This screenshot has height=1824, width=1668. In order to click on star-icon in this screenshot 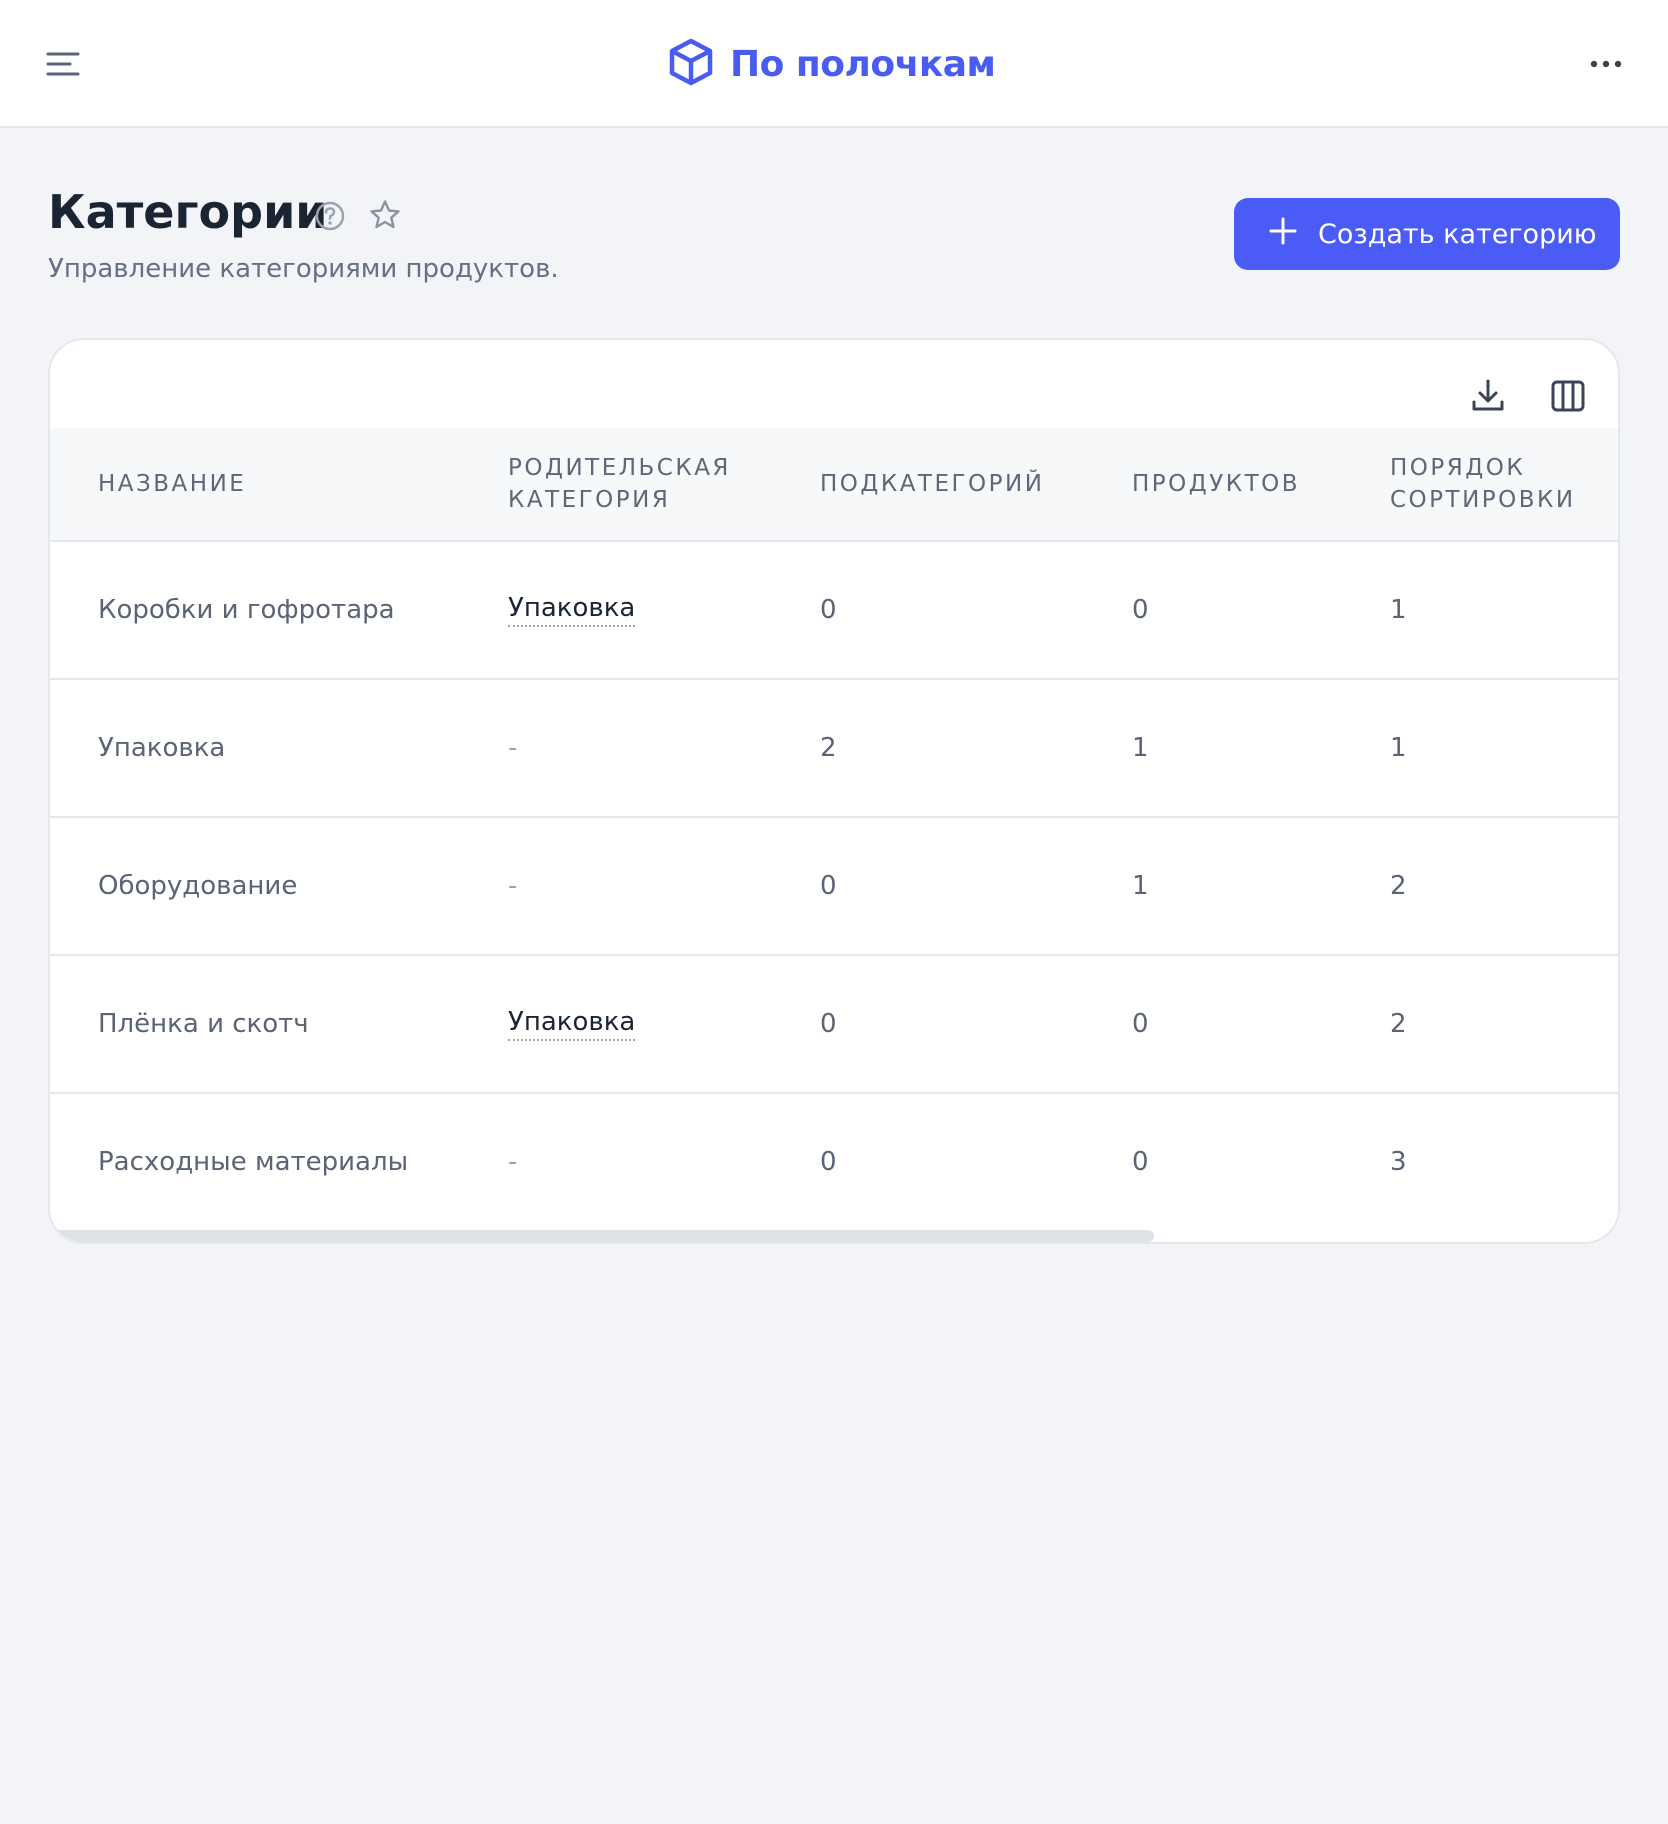, I will do `click(385, 215)`.